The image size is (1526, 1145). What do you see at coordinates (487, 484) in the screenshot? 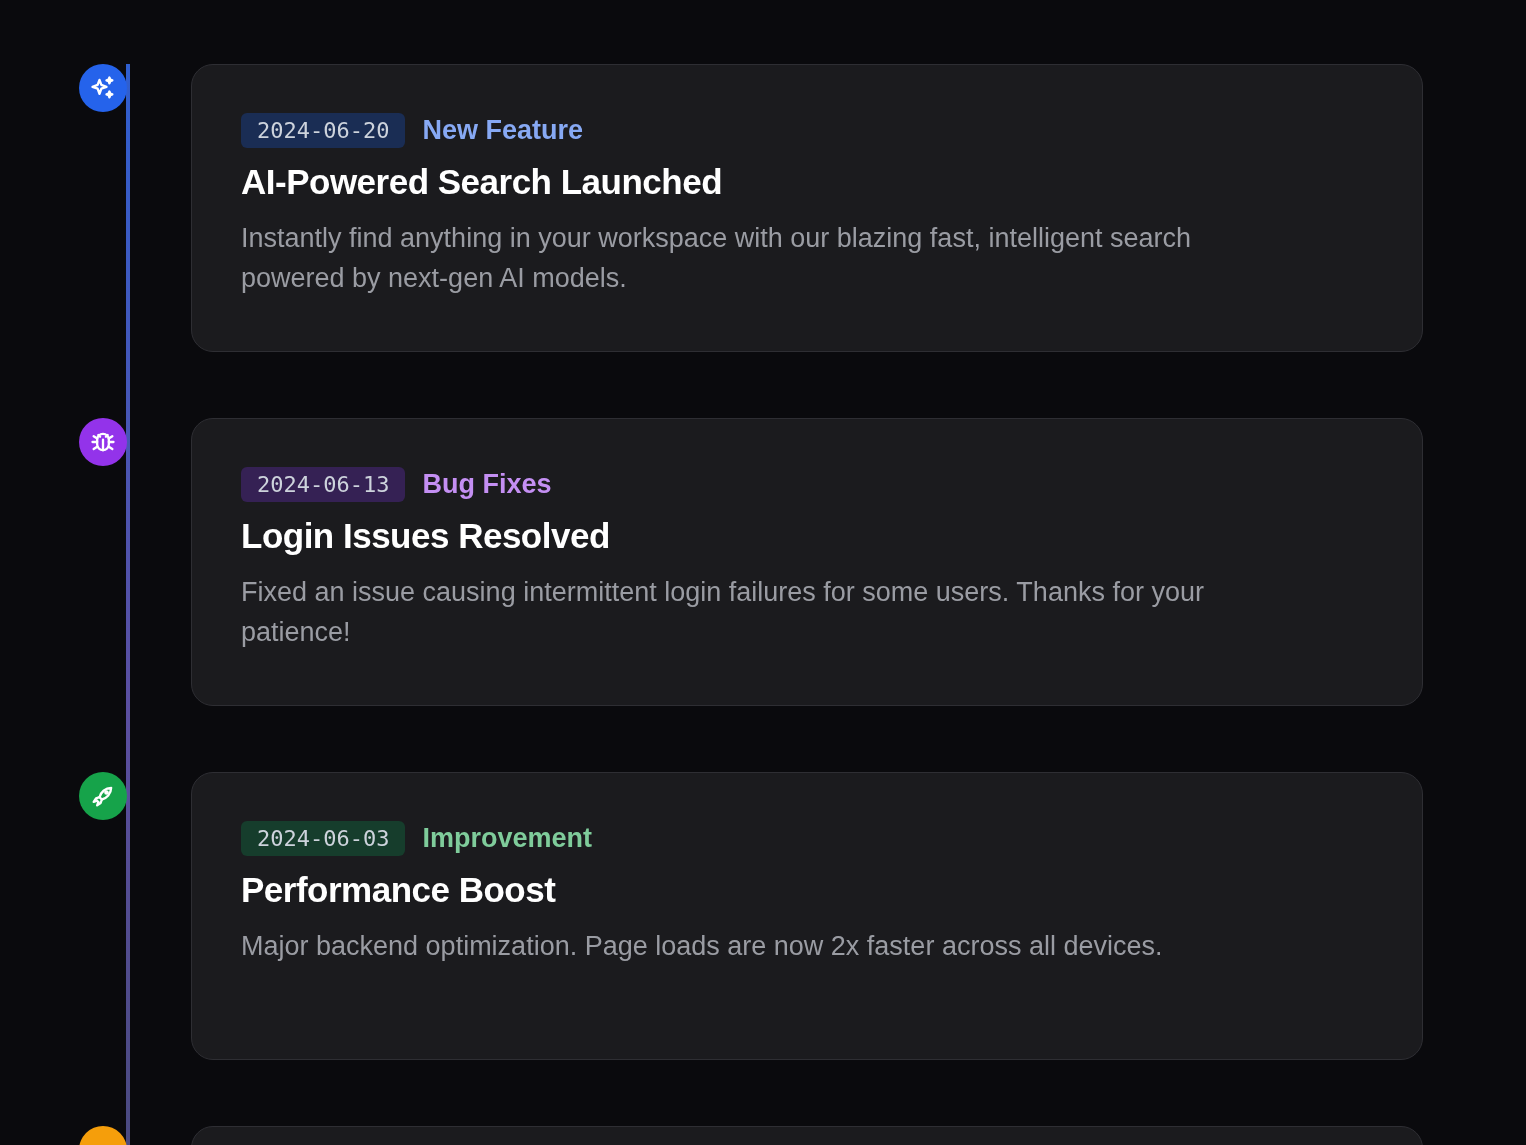
I see `category-label: Bug Fixes` at bounding box center [487, 484].